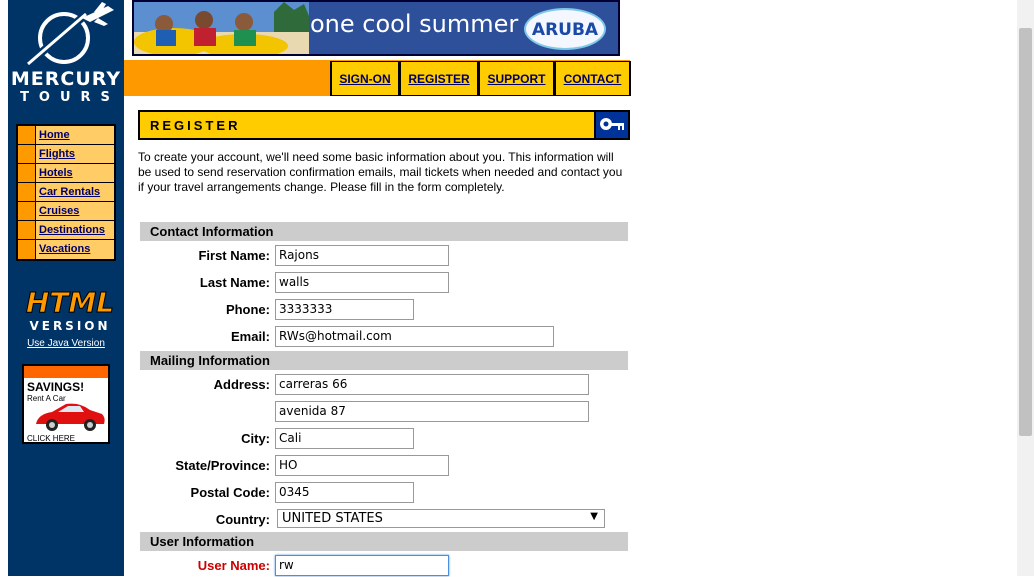 The height and width of the screenshot is (577, 1034). What do you see at coordinates (56, 387) in the screenshot?
I see `ad-title: SAVINGS!` at bounding box center [56, 387].